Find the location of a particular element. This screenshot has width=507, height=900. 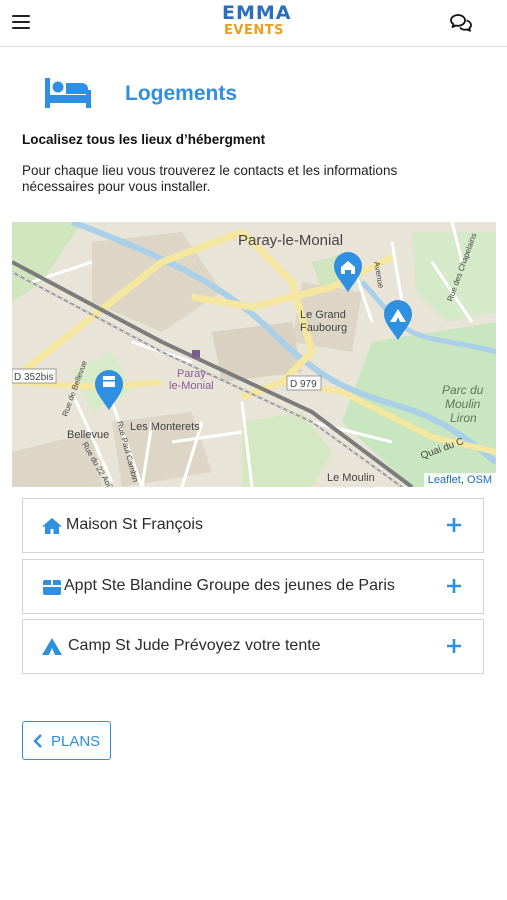

map-label-station-1: Paray- is located at coordinates (193, 374).